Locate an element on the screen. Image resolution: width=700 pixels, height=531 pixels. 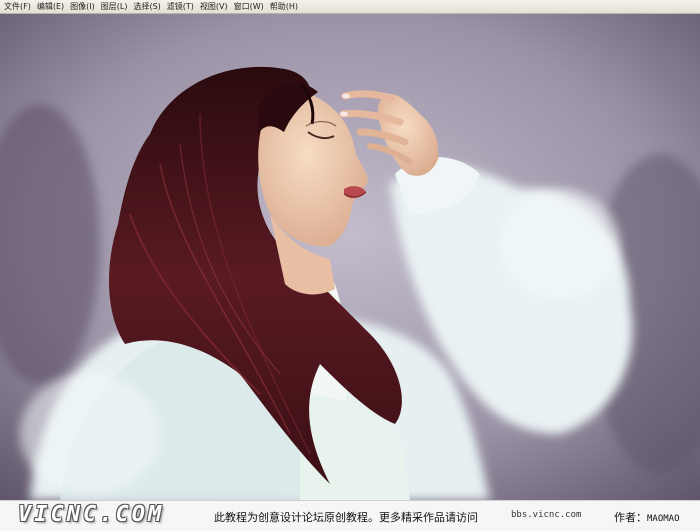
tutorial-notice: 此教程为创意设计论坛原创教程。更多精采作品请访问 is located at coordinates (346, 517).